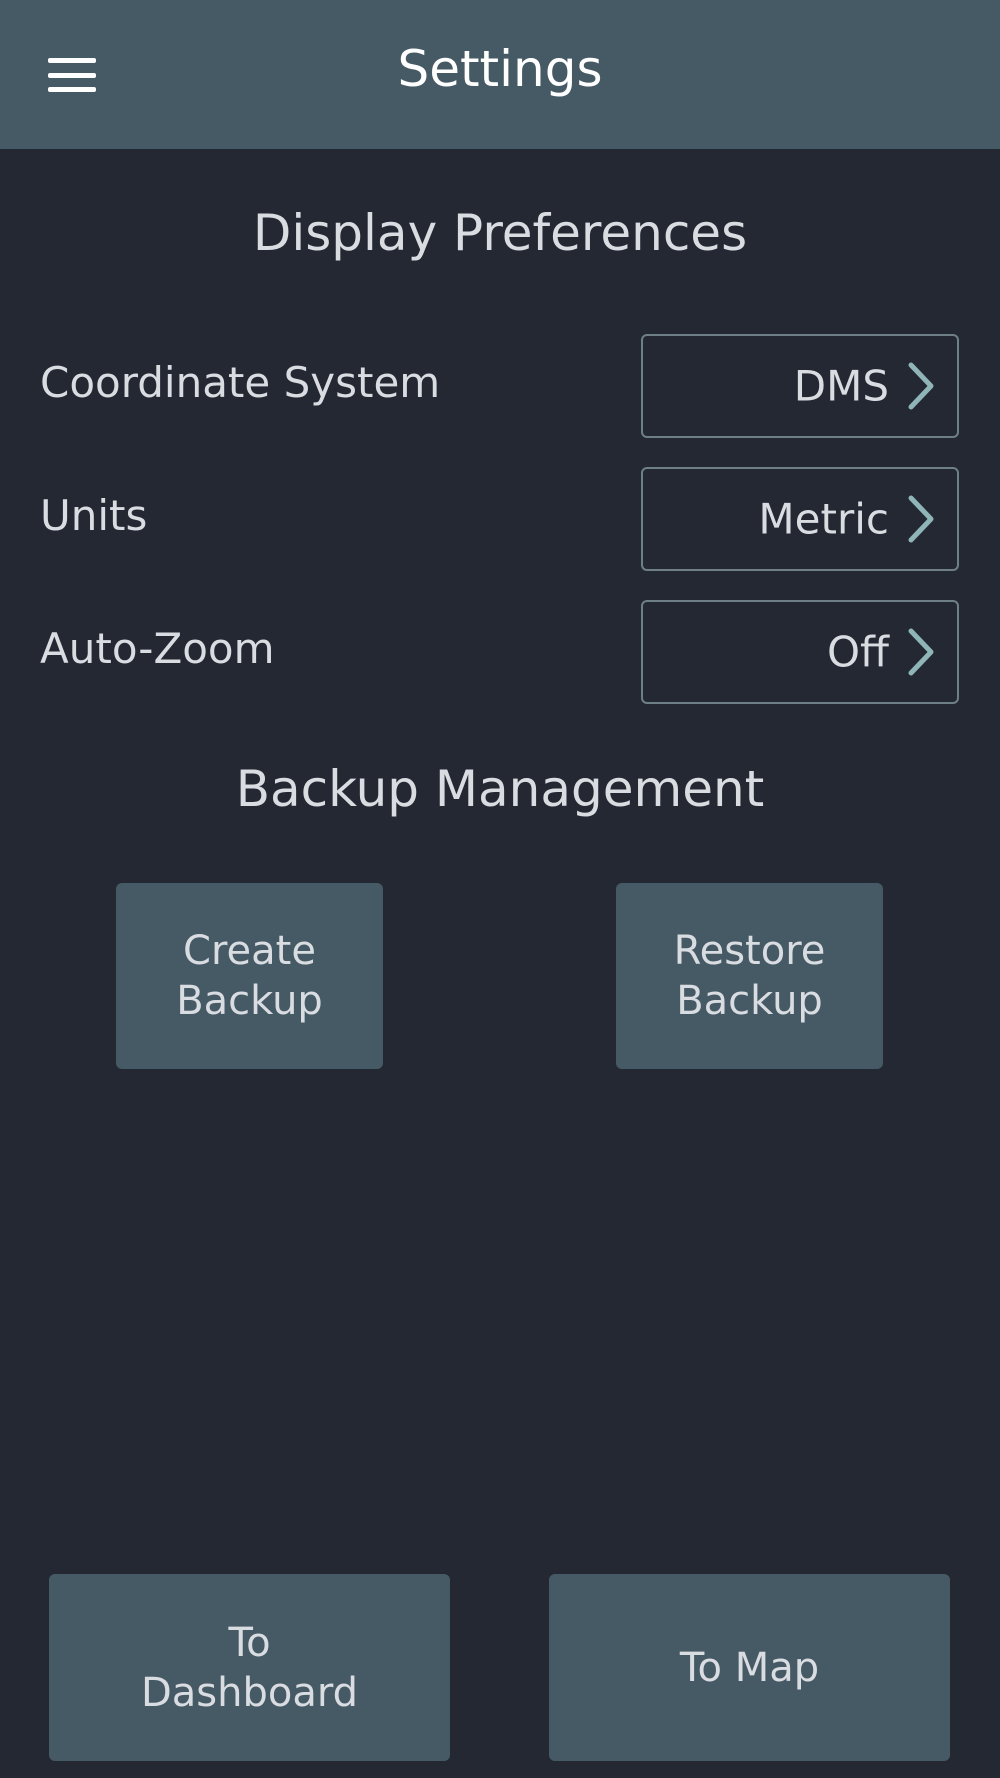 The height and width of the screenshot is (1778, 1000). What do you see at coordinates (500, 789) in the screenshot?
I see `backup-management-heading: Backup Management` at bounding box center [500, 789].